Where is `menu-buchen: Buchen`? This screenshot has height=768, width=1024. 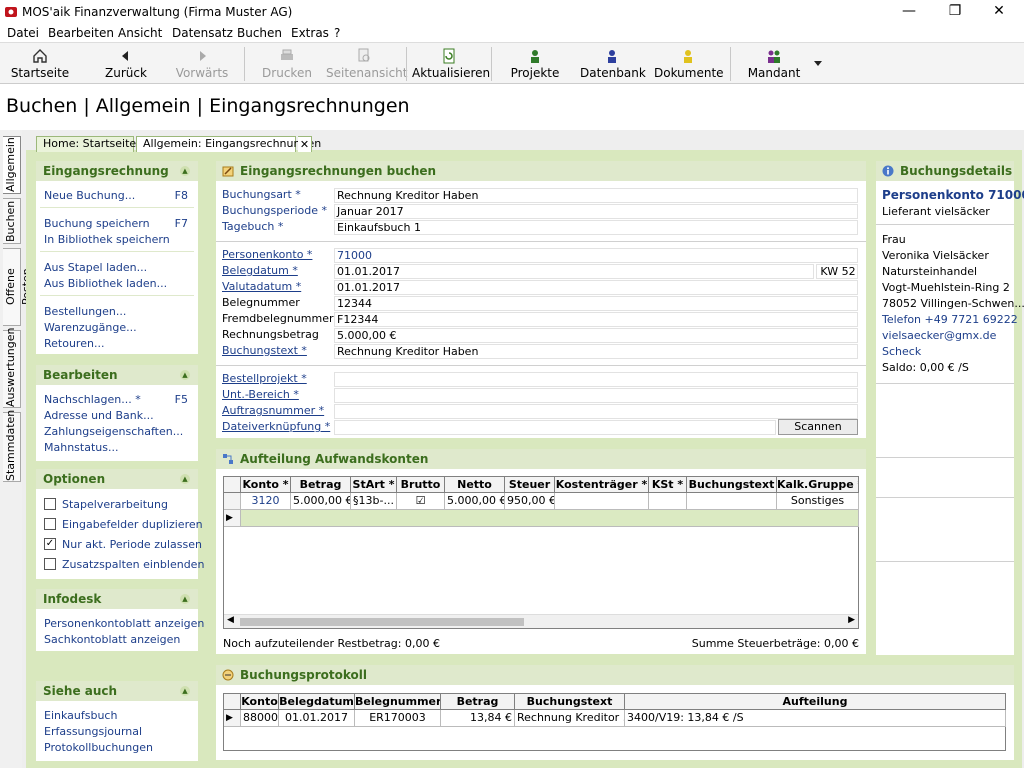
menu-buchen: Buchen is located at coordinates (259, 33).